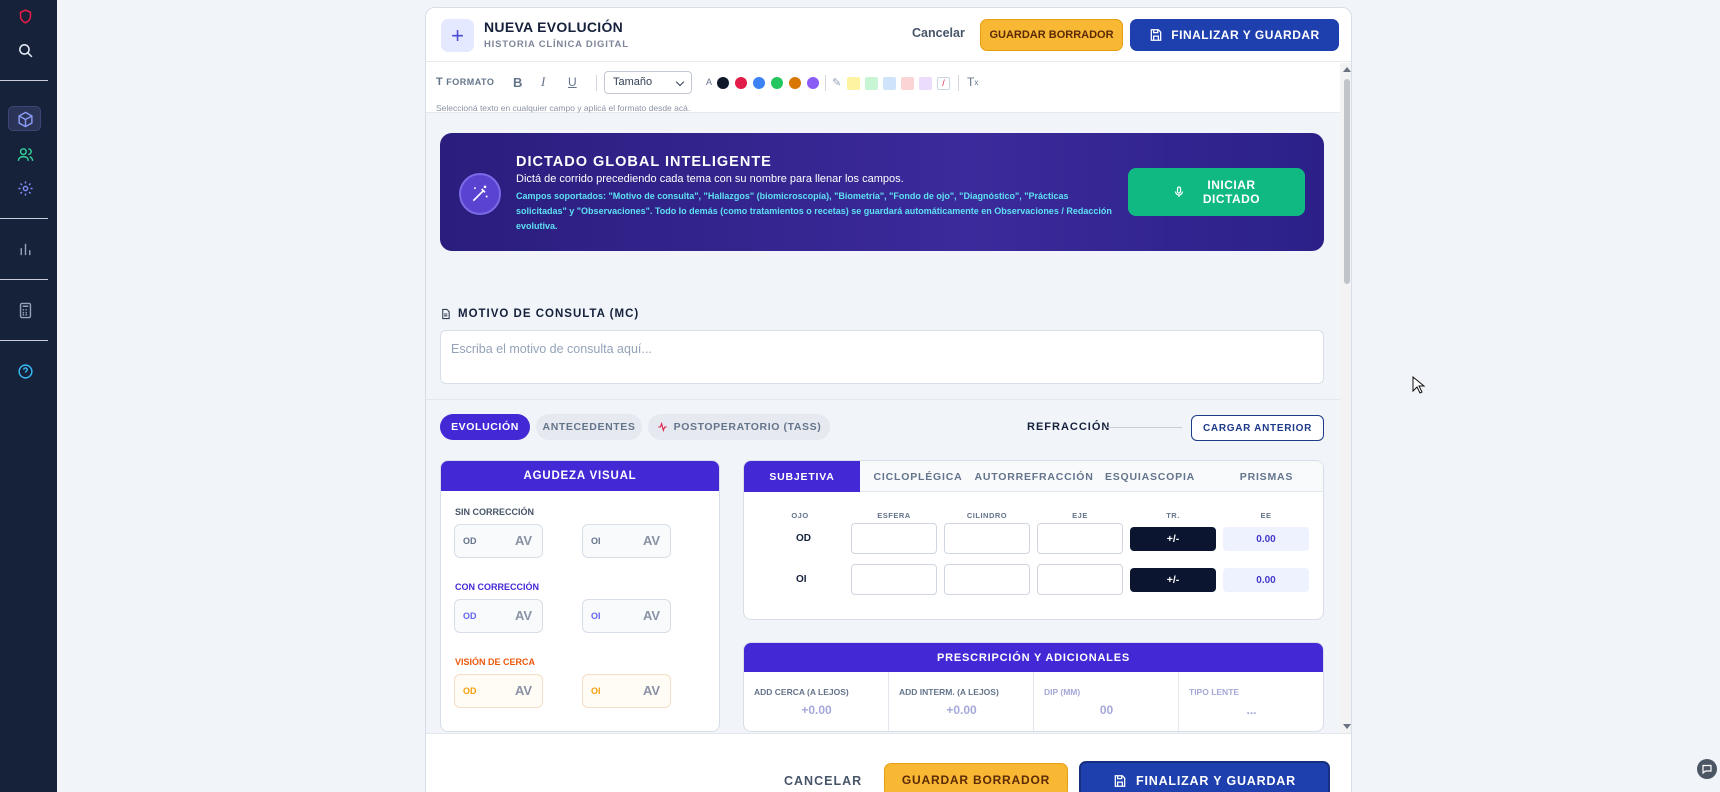 The height and width of the screenshot is (792, 1720). Describe the element at coordinates (1707, 769) in the screenshot. I see `chat-icon` at that location.